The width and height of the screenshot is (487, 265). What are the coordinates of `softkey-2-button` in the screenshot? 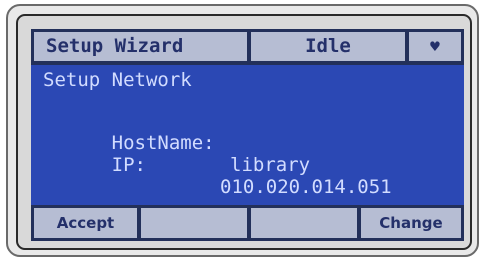 It's located at (194, 223).